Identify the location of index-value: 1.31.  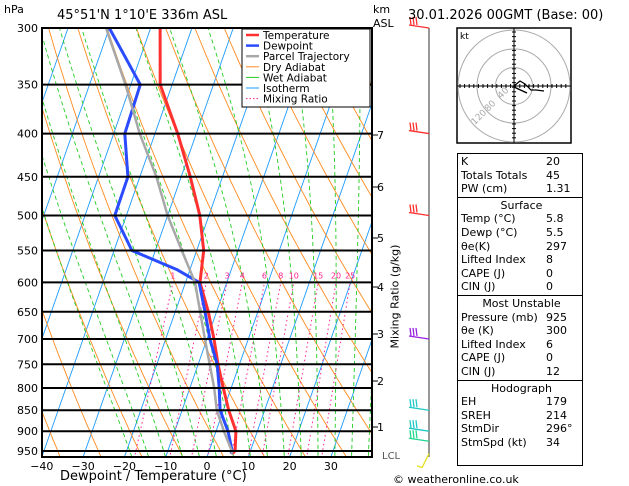
(558, 189).